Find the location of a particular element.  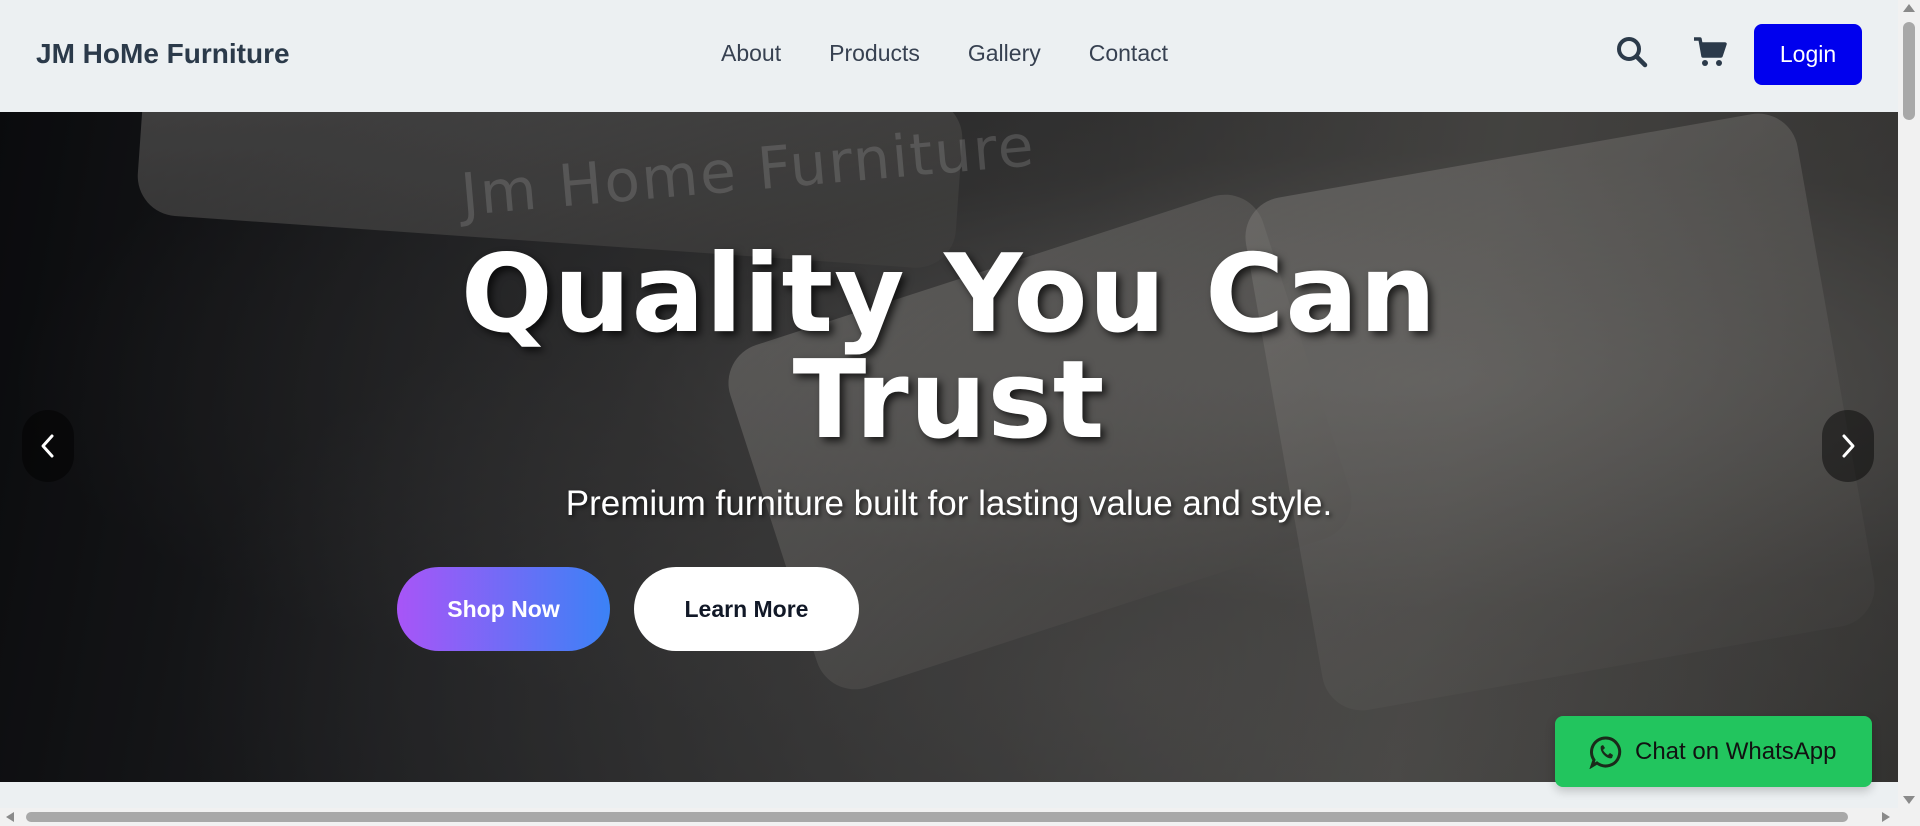

whatsapp-icon is located at coordinates (1605, 752).